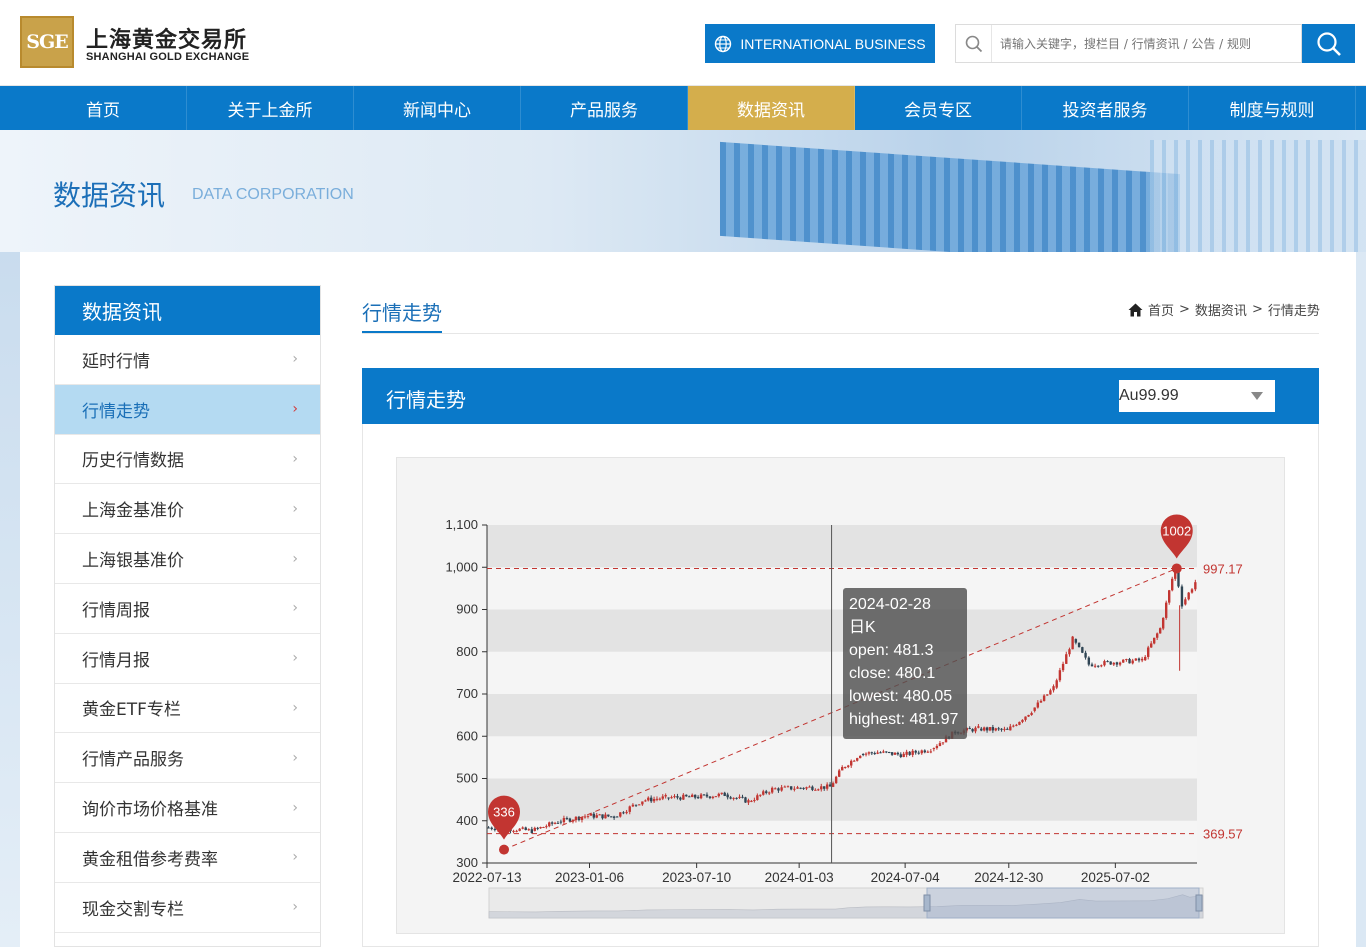 This screenshot has height=947, width=1366. What do you see at coordinates (467, 820) in the screenshot?
I see `y-tick-label: 400` at bounding box center [467, 820].